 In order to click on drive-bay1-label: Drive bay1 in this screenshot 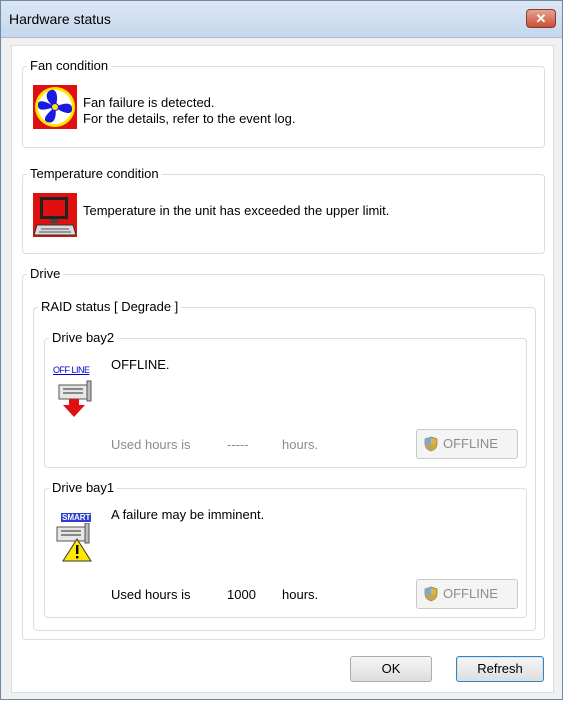, I will do `click(83, 488)`.